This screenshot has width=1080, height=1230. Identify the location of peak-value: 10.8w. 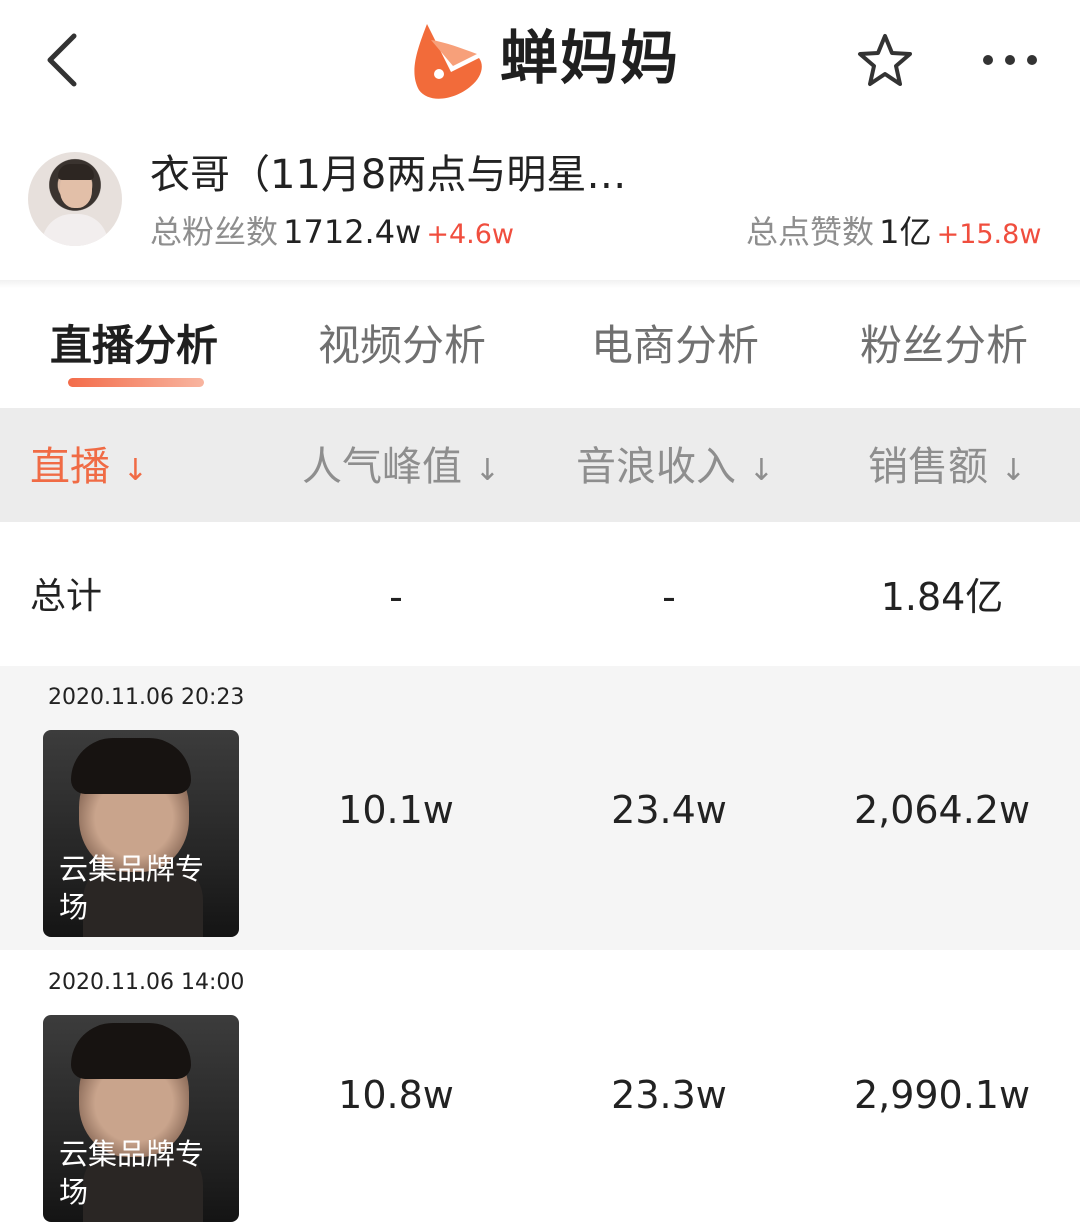
(396, 1095).